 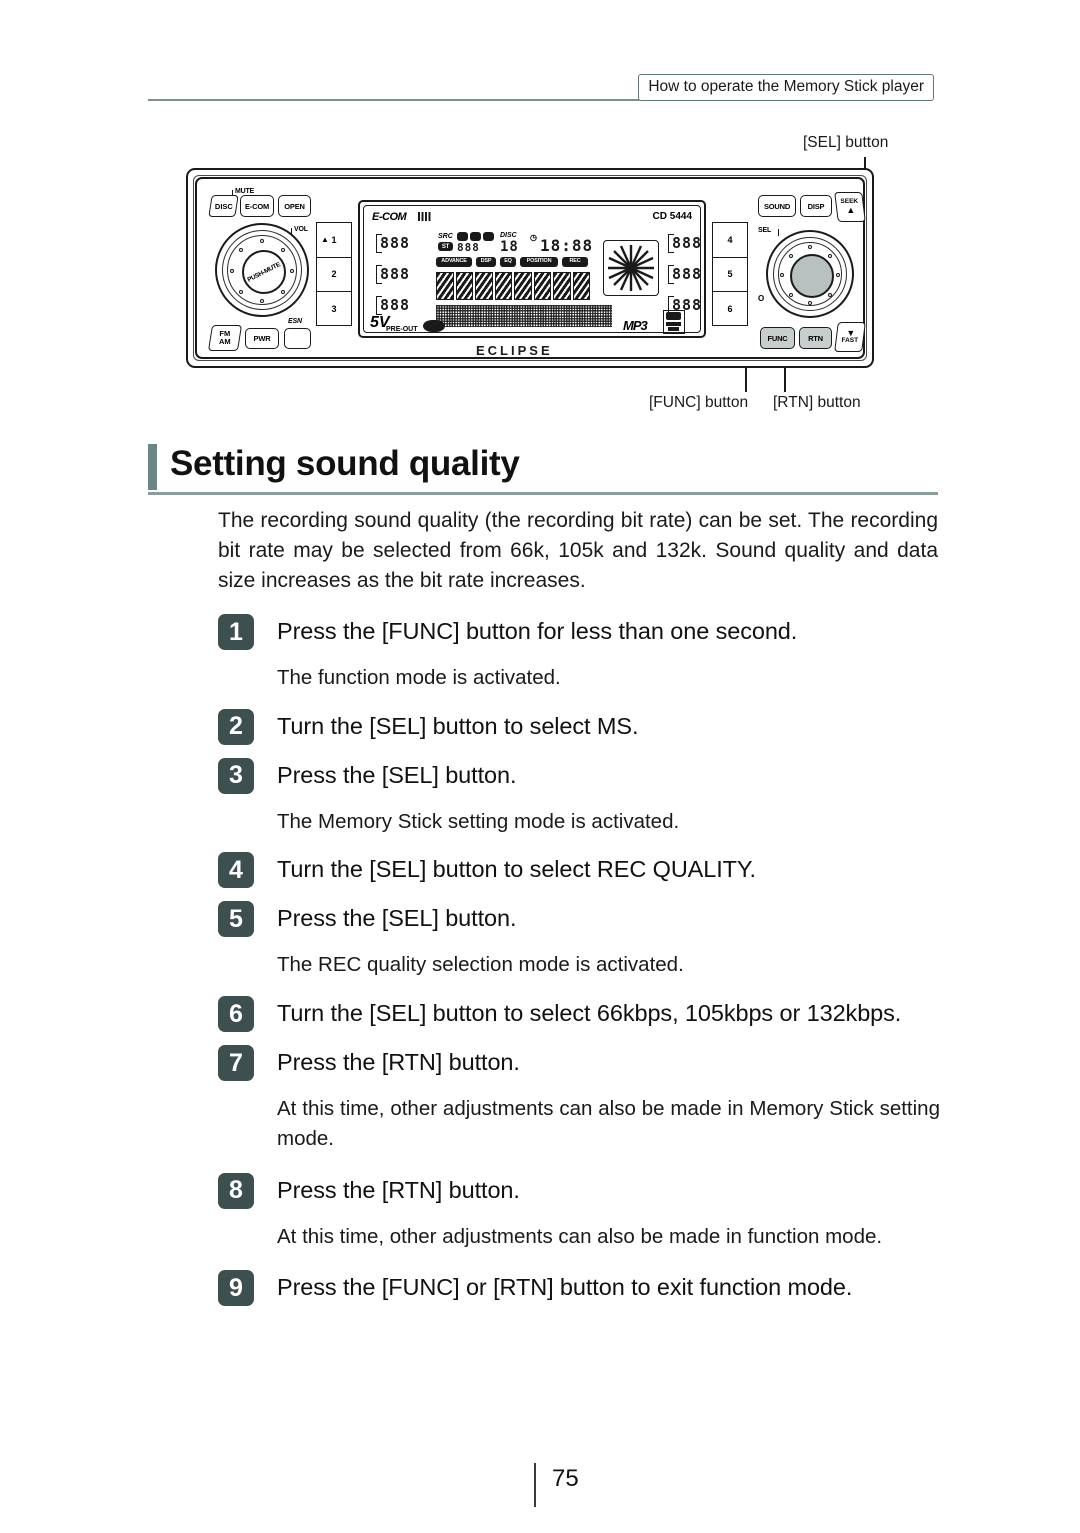 I want to click on fast-label: FAST, so click(x=849, y=341).